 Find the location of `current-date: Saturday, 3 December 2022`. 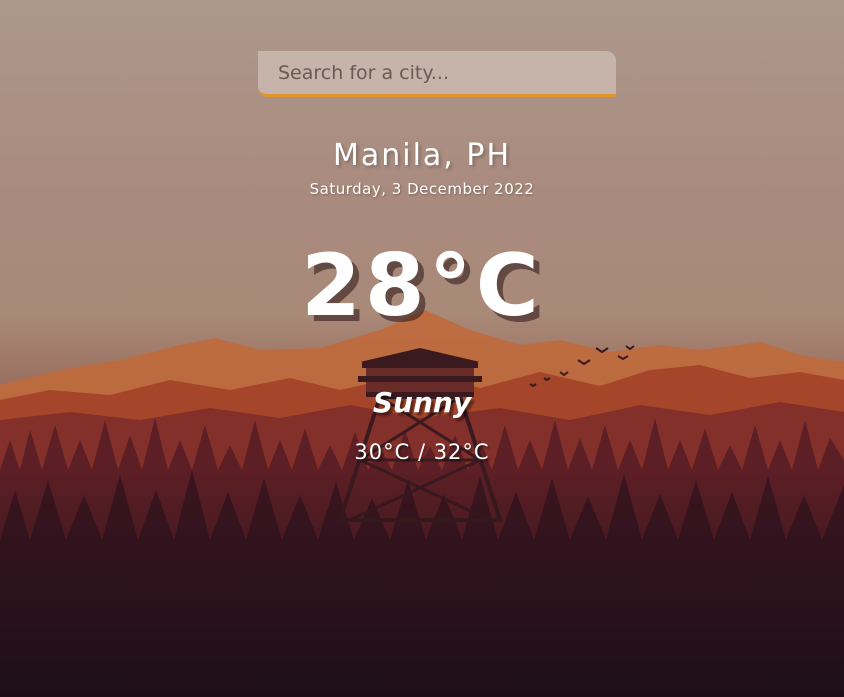

current-date: Saturday, 3 December 2022 is located at coordinates (422, 189).